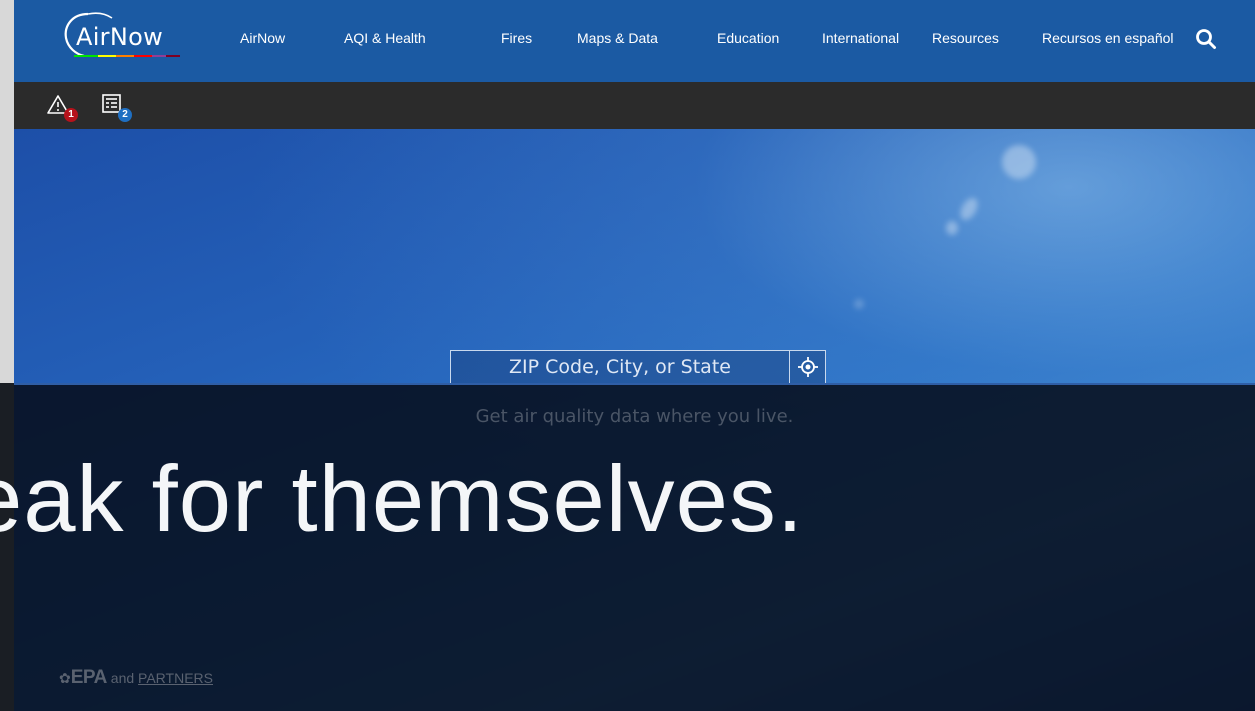 Image resolution: width=1255 pixels, height=711 pixels. I want to click on caption-text: eak for themselves., so click(402, 498).